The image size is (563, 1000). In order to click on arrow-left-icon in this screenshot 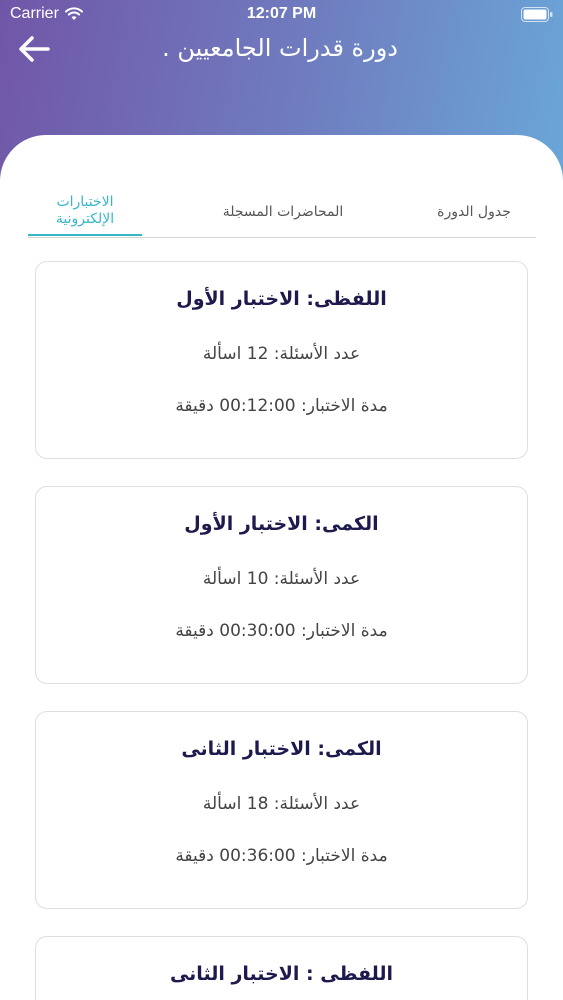, I will do `click(34, 49)`.